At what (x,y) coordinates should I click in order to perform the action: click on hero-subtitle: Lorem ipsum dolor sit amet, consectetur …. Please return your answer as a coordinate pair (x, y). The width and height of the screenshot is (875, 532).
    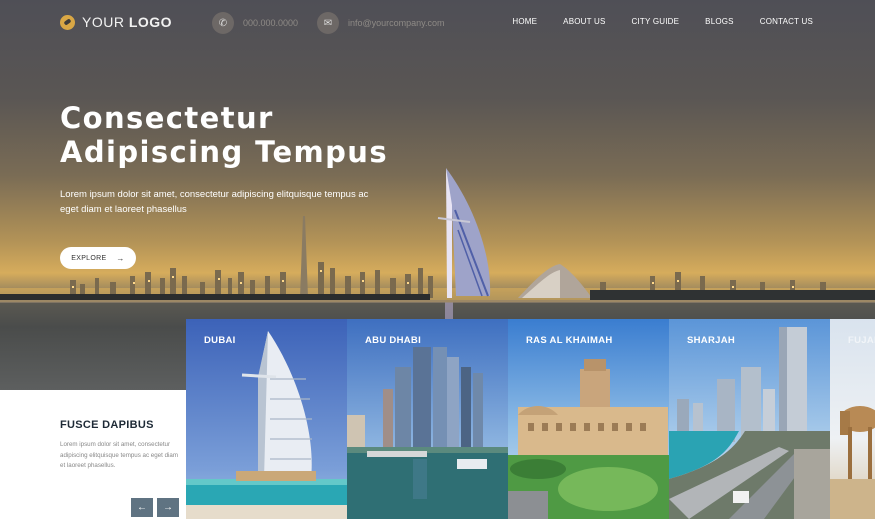
    Looking at the image, I should click on (214, 202).